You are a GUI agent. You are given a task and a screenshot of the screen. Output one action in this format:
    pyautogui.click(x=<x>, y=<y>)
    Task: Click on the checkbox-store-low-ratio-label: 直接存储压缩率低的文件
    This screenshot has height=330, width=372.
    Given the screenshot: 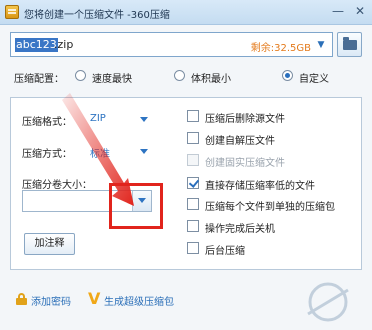 What is the action you would take?
    pyautogui.click(x=260, y=184)
    